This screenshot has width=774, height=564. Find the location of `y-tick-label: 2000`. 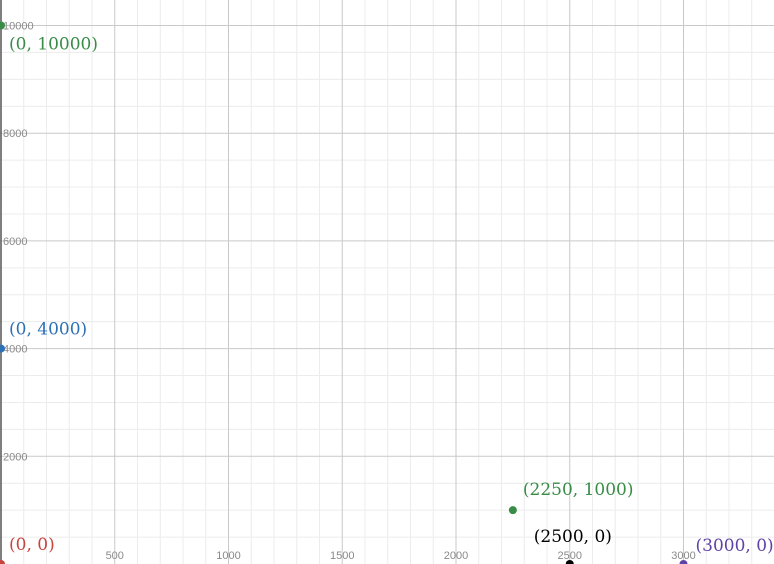

y-tick-label: 2000 is located at coordinates (15, 457).